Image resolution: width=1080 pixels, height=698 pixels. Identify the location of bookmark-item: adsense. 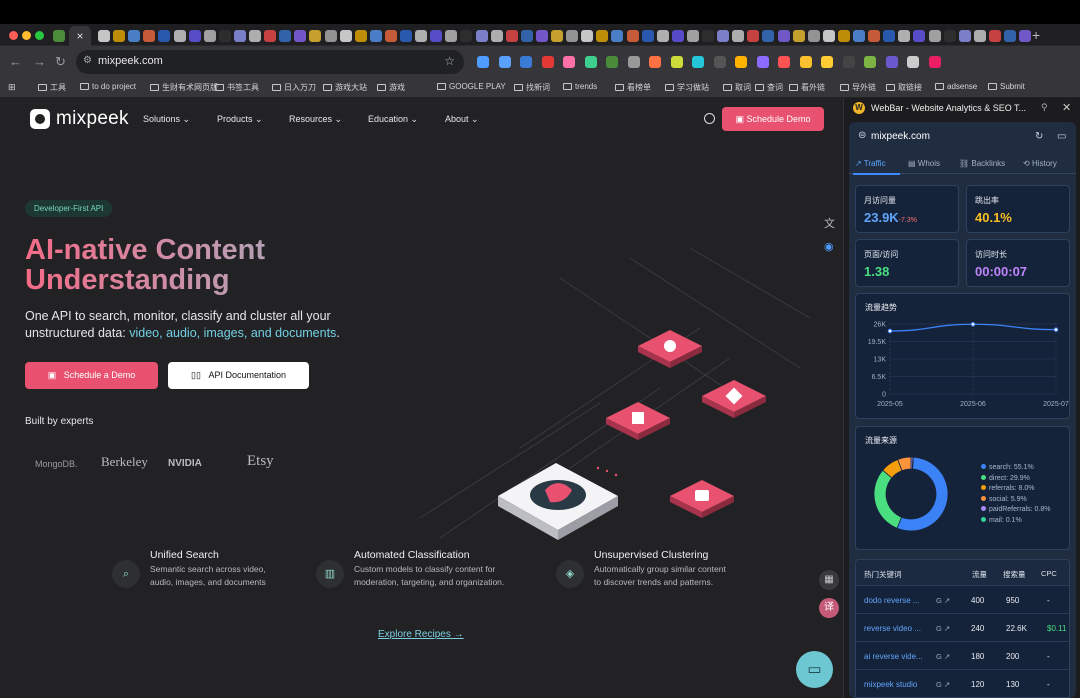
(956, 86).